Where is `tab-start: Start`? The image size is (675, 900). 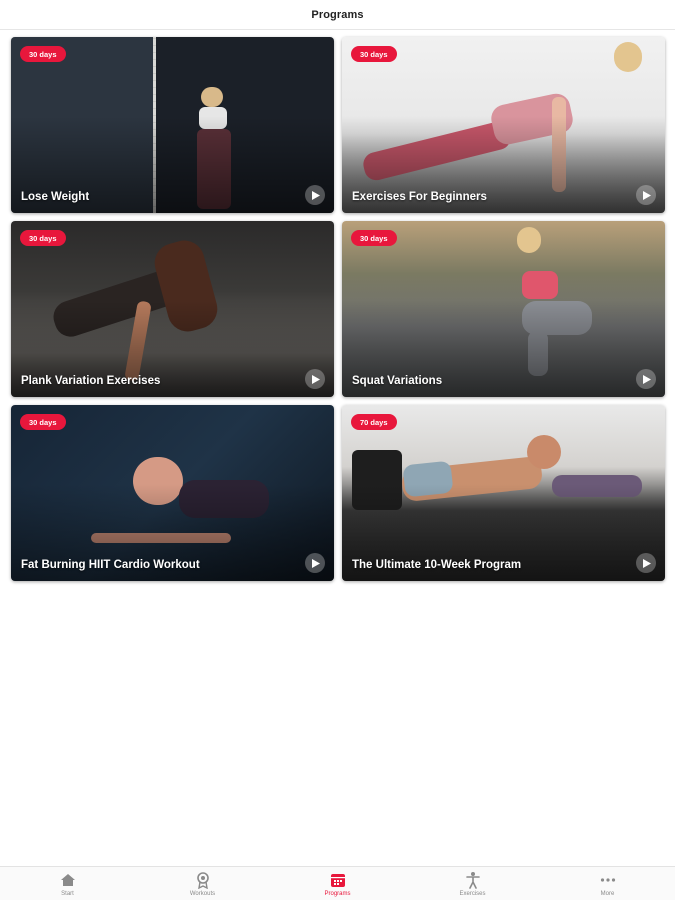
tab-start: Start is located at coordinates (68, 884).